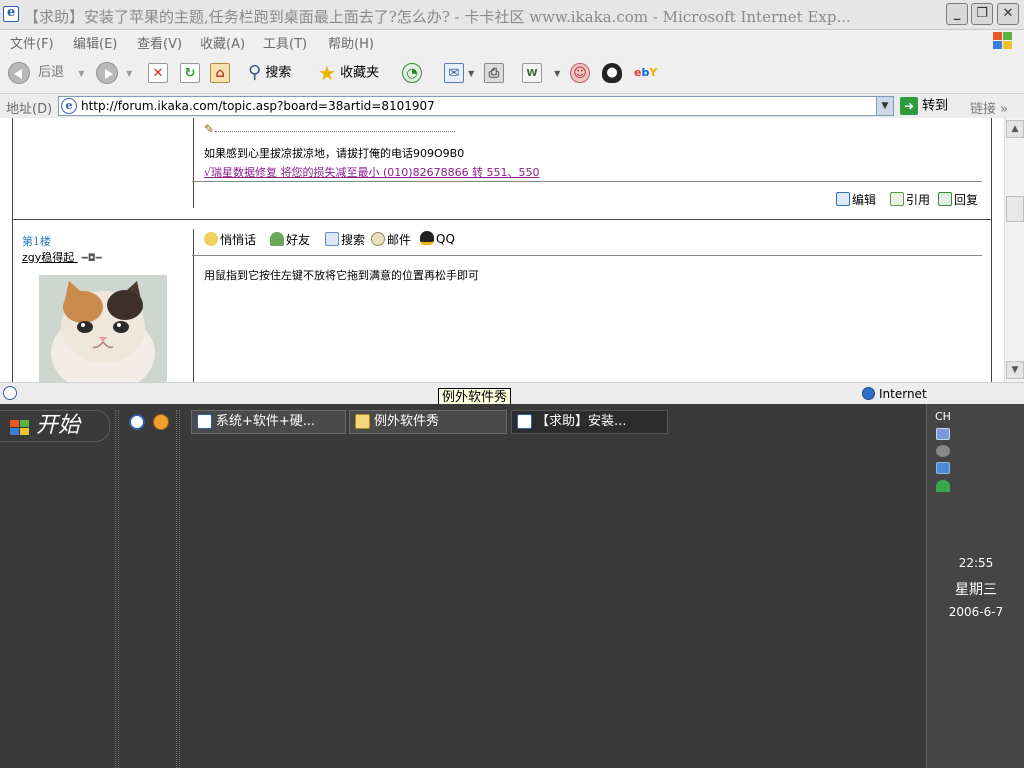 This screenshot has width=1024, height=768. I want to click on network-icon, so click(943, 434).